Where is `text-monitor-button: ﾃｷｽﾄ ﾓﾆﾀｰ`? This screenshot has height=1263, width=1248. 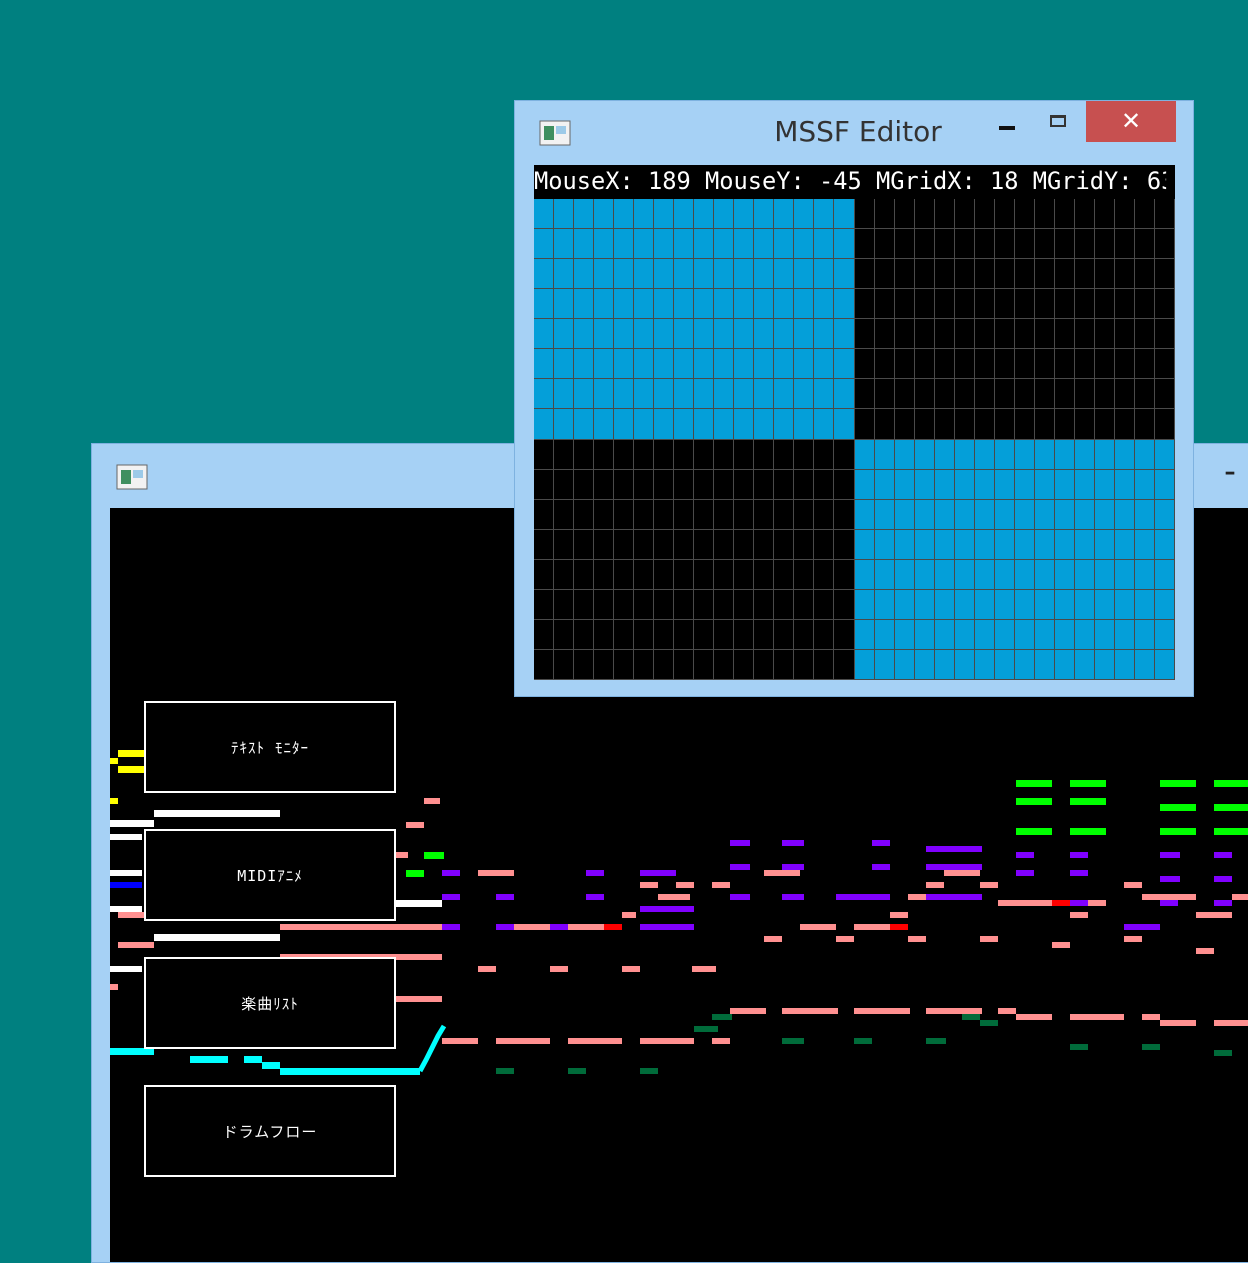 text-monitor-button: ﾃｷｽﾄ ﾓﾆﾀｰ is located at coordinates (270, 747).